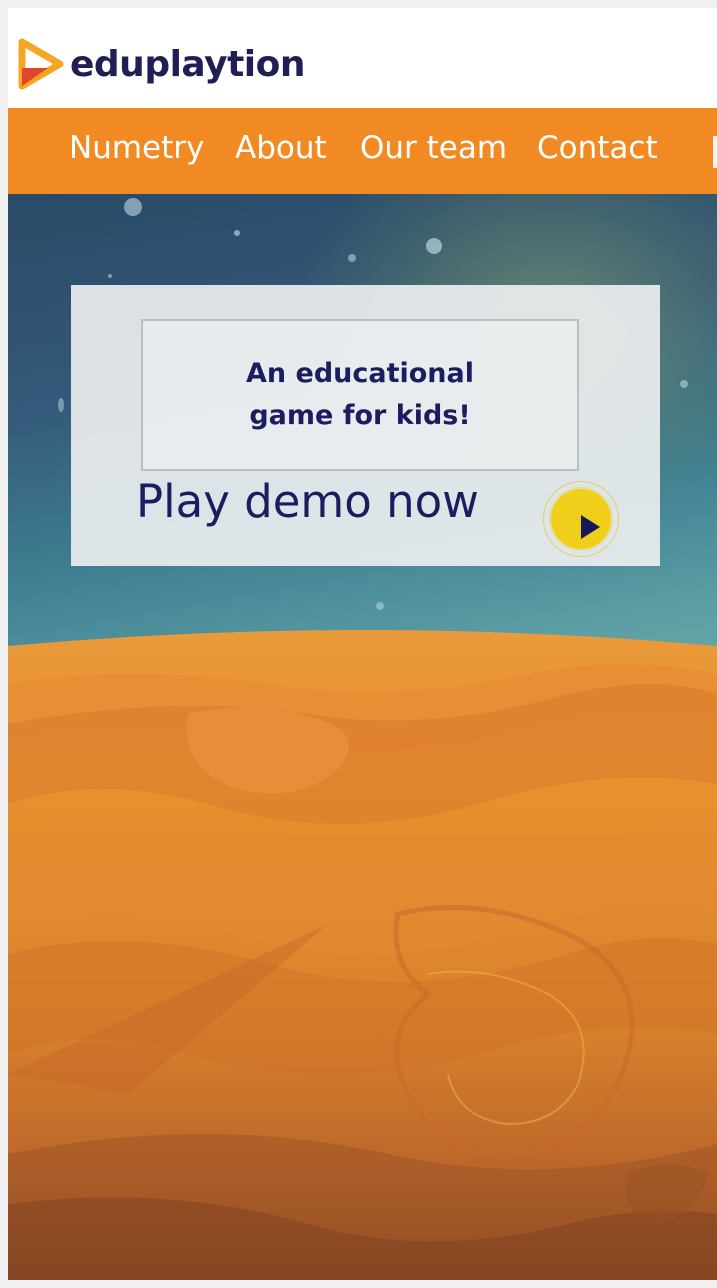 The height and width of the screenshot is (1288, 717). Describe the element at coordinates (281, 148) in the screenshot. I see `nav-item-about: About` at that location.